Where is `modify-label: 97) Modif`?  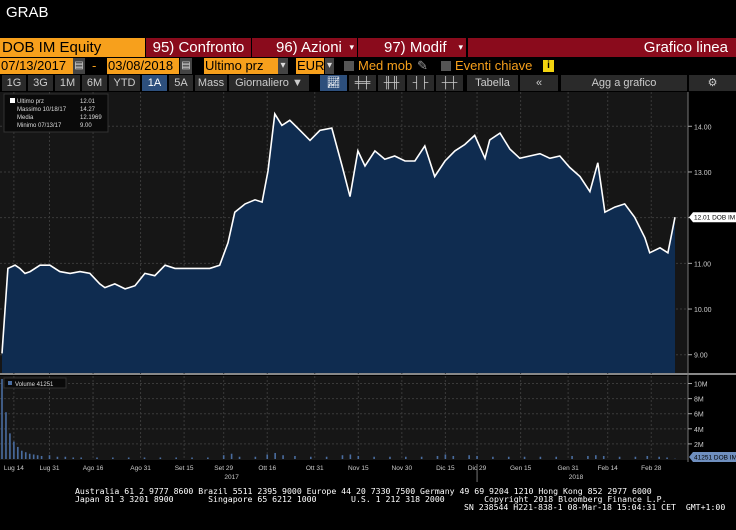
modify-label: 97) Modif is located at coordinates (415, 47).